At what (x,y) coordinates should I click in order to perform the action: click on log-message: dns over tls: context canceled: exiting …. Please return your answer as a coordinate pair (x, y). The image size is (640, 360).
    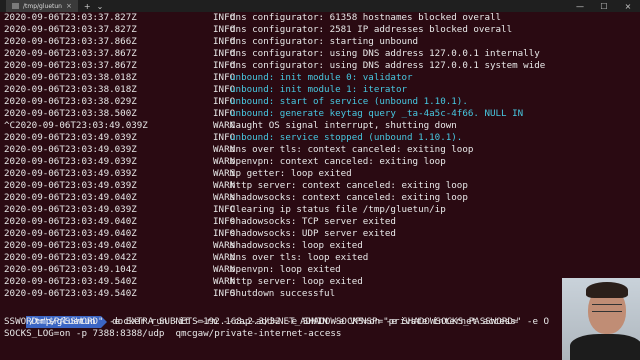
    Looking at the image, I should click on (352, 149).